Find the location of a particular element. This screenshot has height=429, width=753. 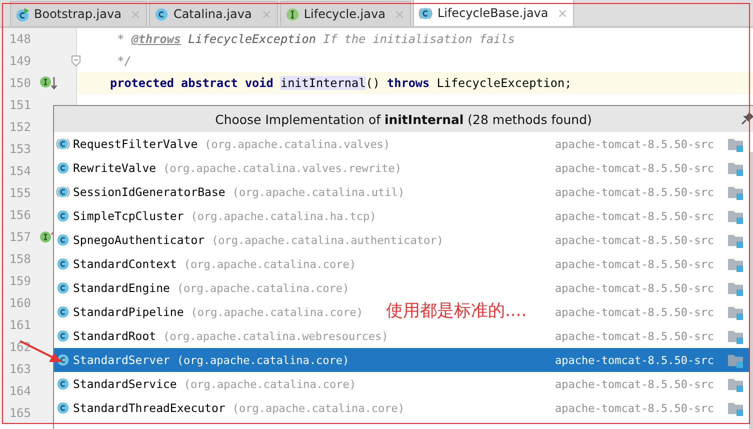

code-comment: LifecycleException is located at coordinates (251, 39).